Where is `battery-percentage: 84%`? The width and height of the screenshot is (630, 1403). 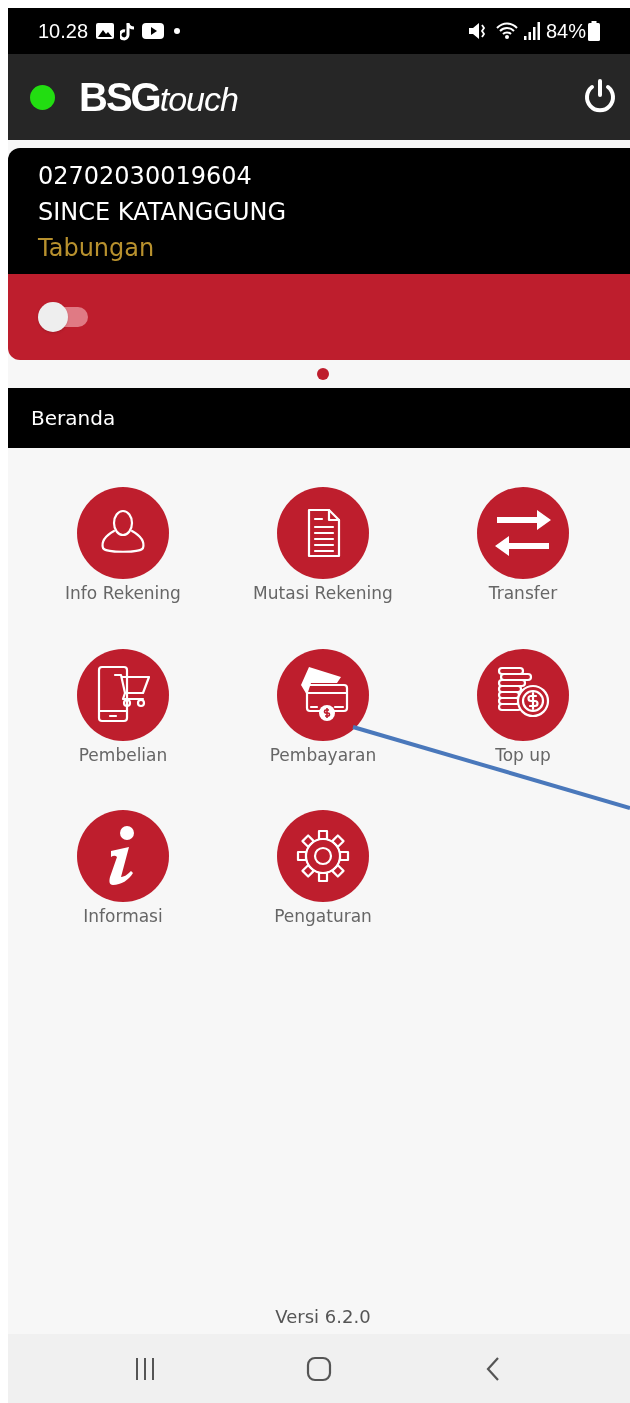
battery-percentage: 84% is located at coordinates (565, 31).